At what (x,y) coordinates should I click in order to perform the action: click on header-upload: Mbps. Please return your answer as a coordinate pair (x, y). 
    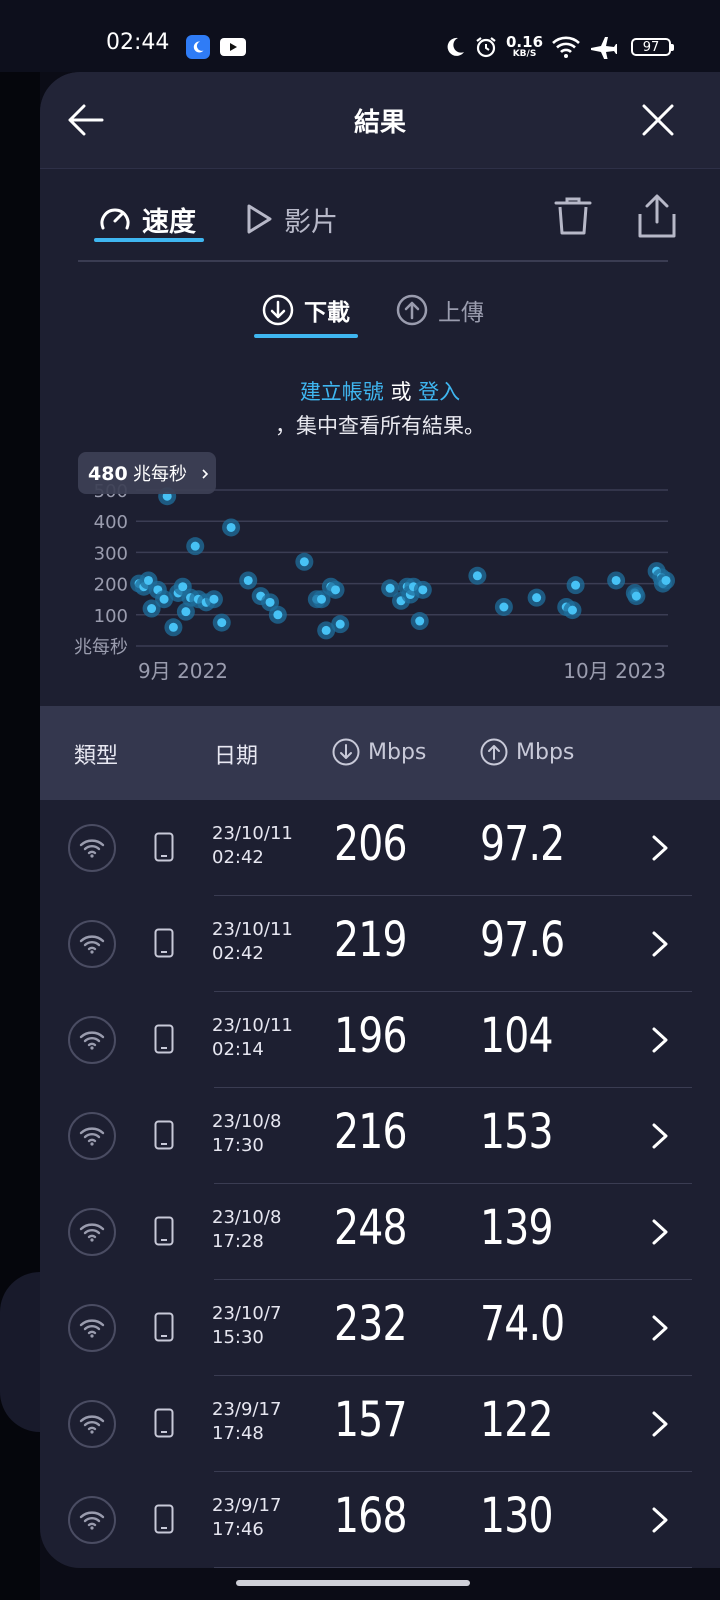
    Looking at the image, I should click on (527, 752).